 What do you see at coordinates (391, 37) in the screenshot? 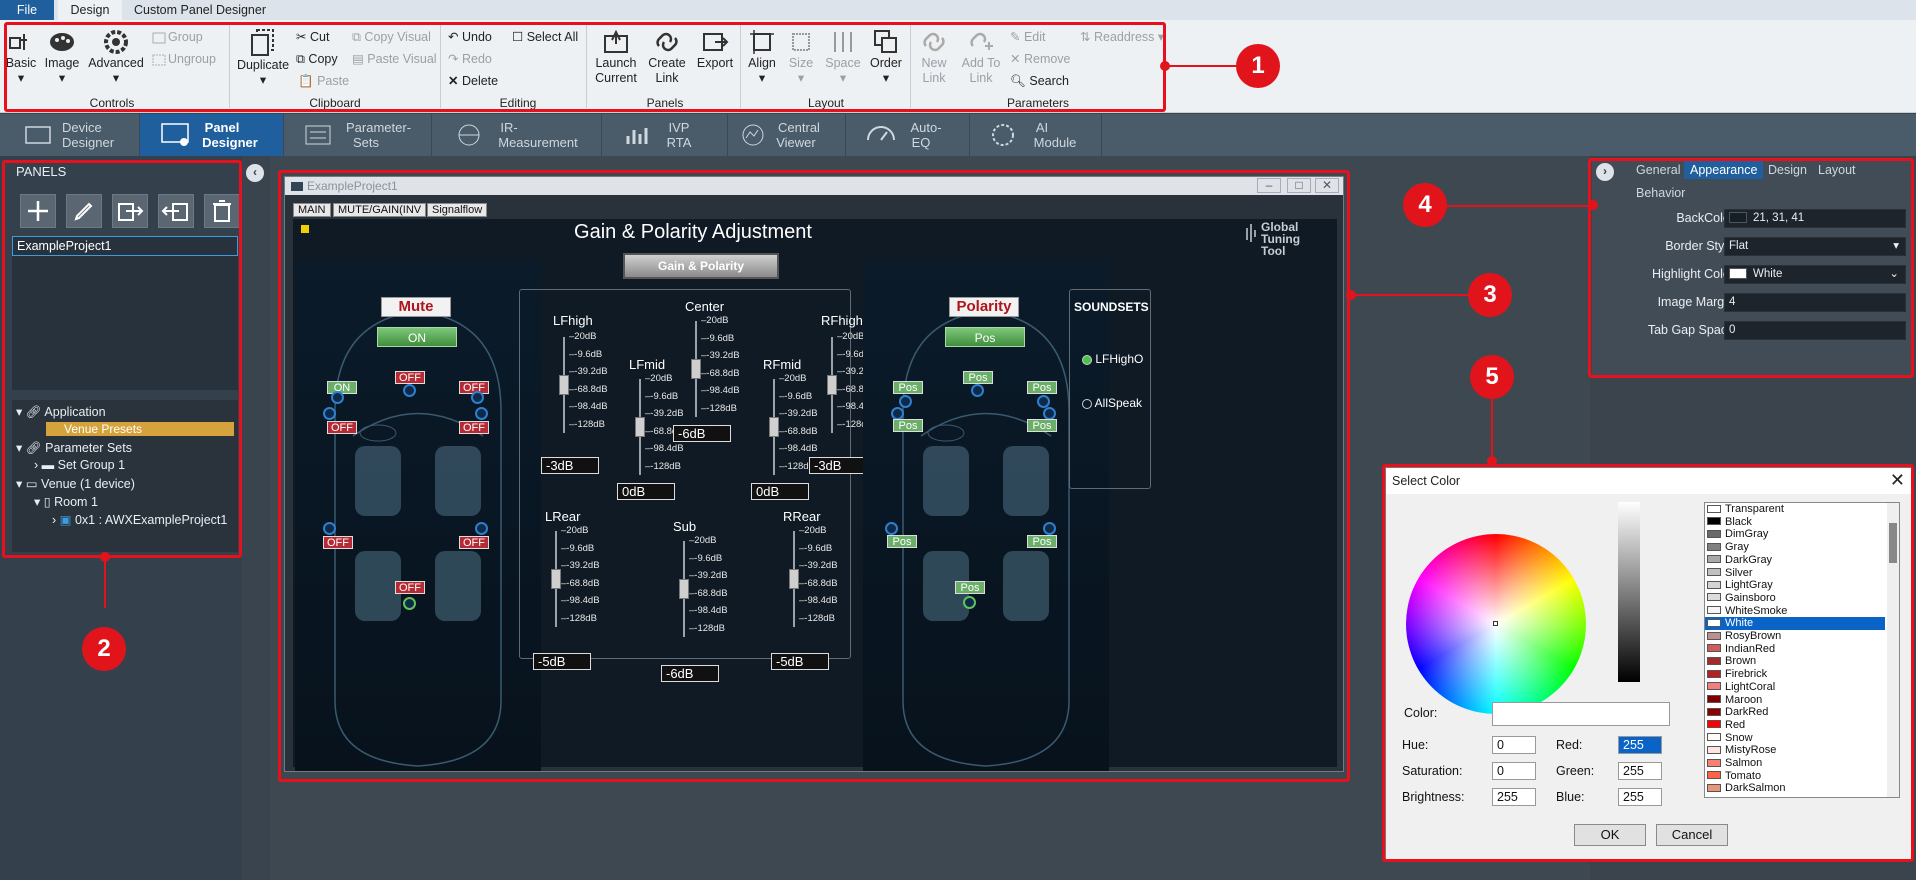
I see `copy-visual-button: ⧉ Copy Visual` at bounding box center [391, 37].